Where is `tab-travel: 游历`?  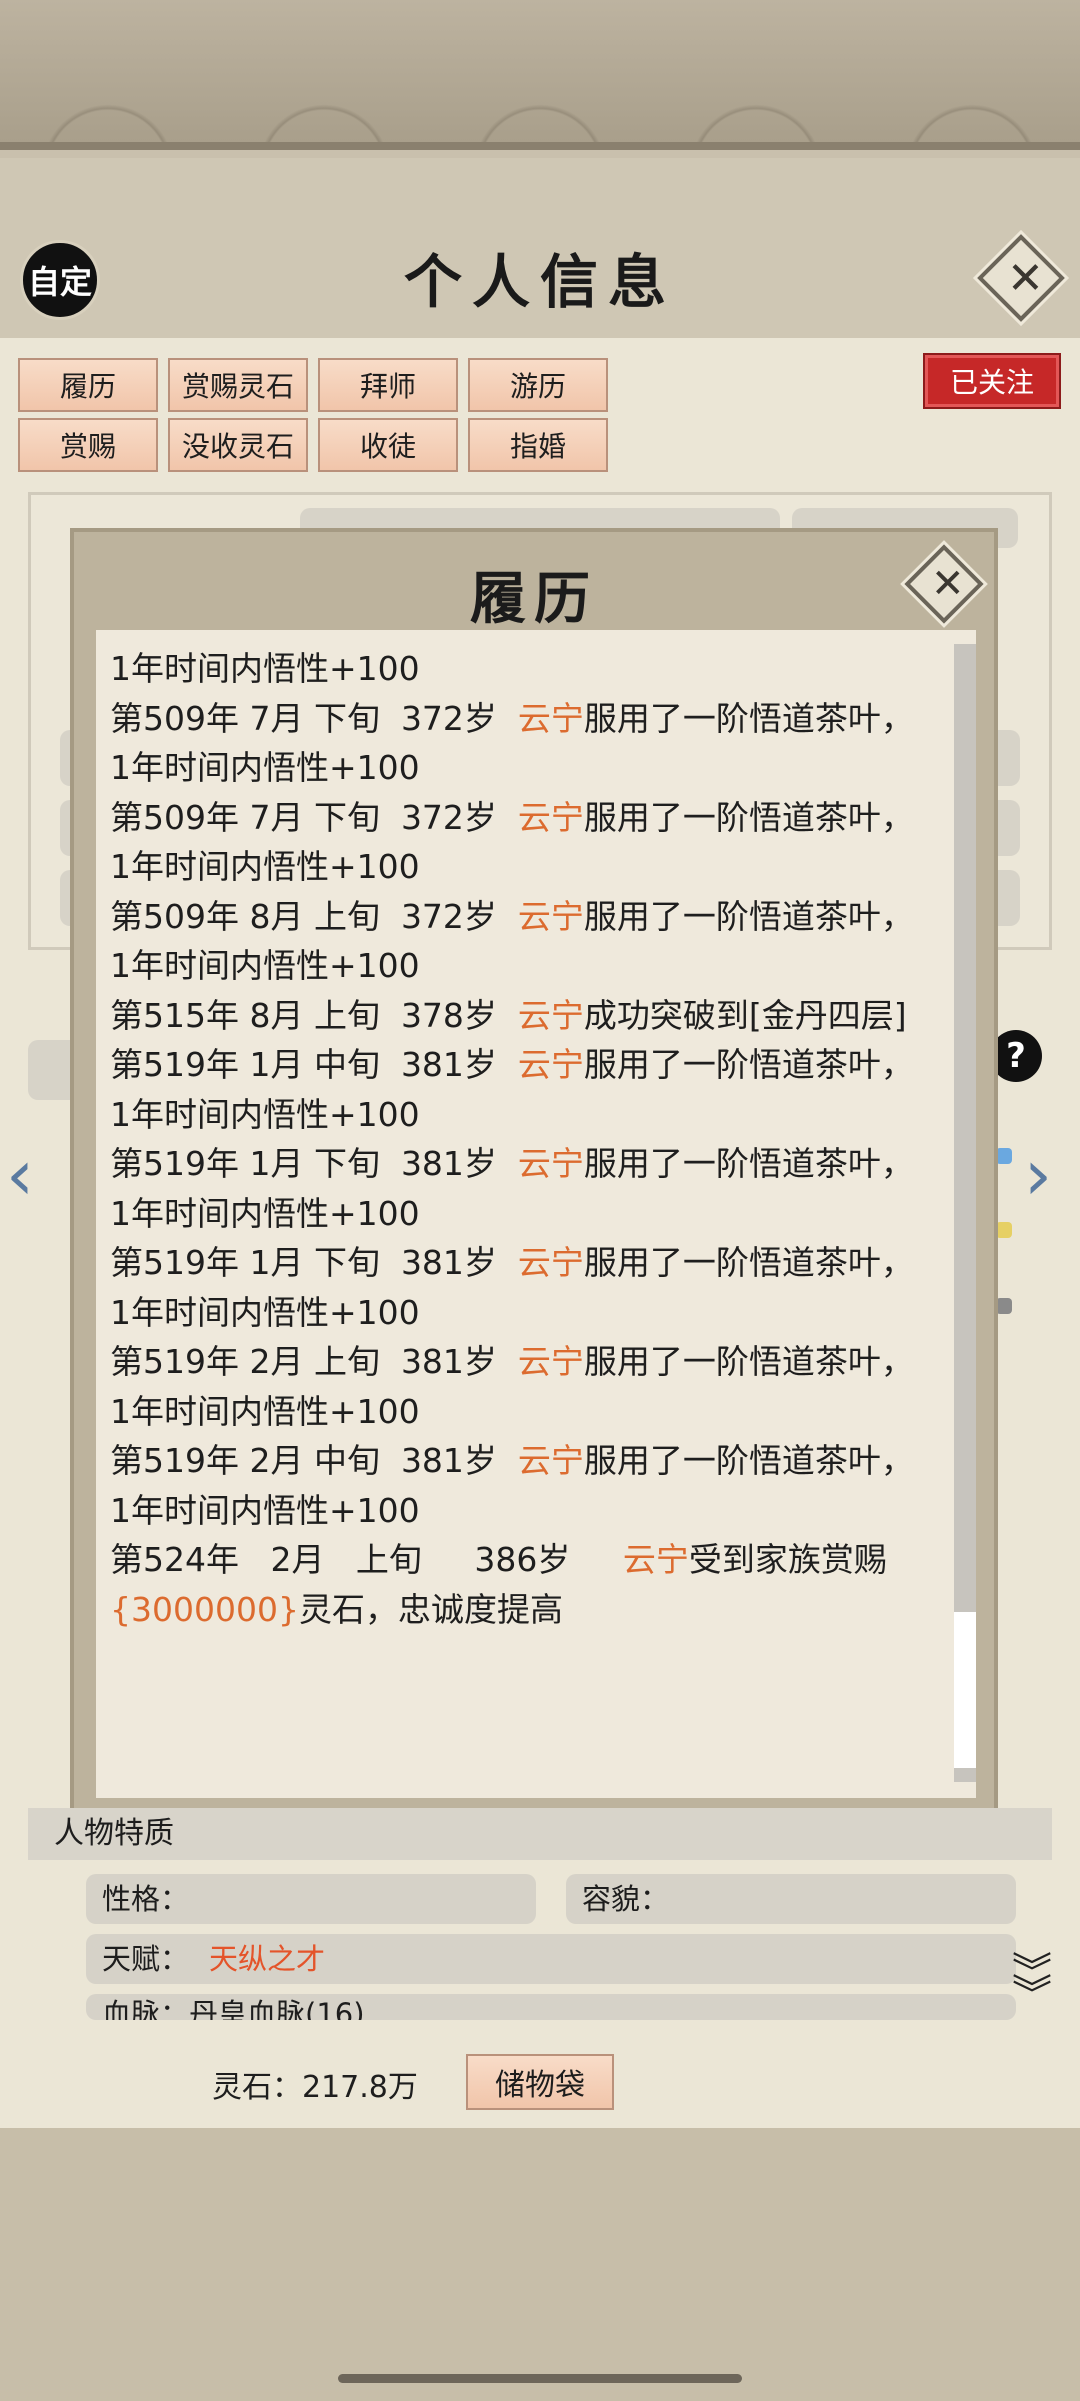 tab-travel: 游历 is located at coordinates (538, 385).